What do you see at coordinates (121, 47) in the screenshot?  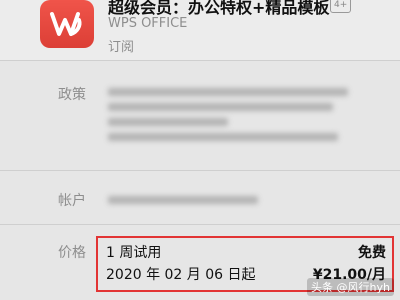 I see `subscription-type: 订阅` at bounding box center [121, 47].